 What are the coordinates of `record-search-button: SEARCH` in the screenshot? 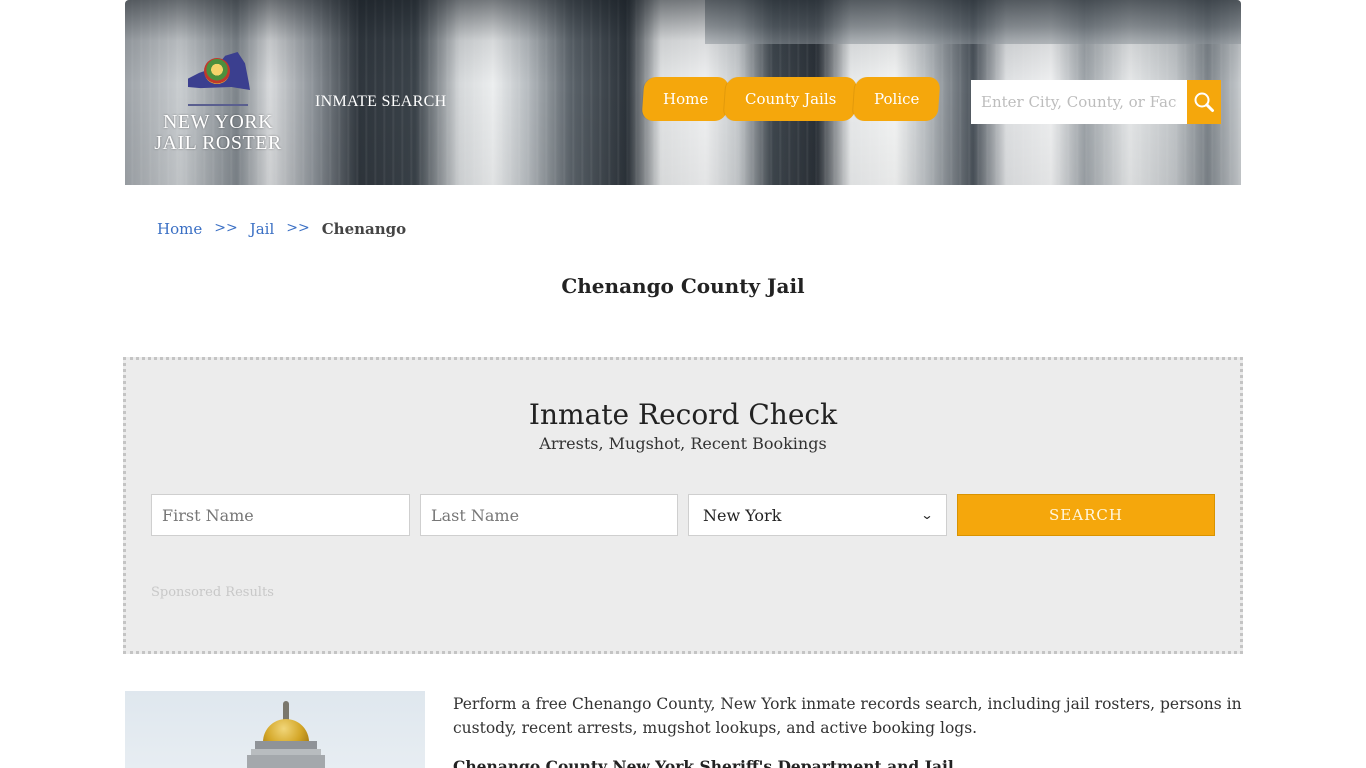 It's located at (1086, 515).